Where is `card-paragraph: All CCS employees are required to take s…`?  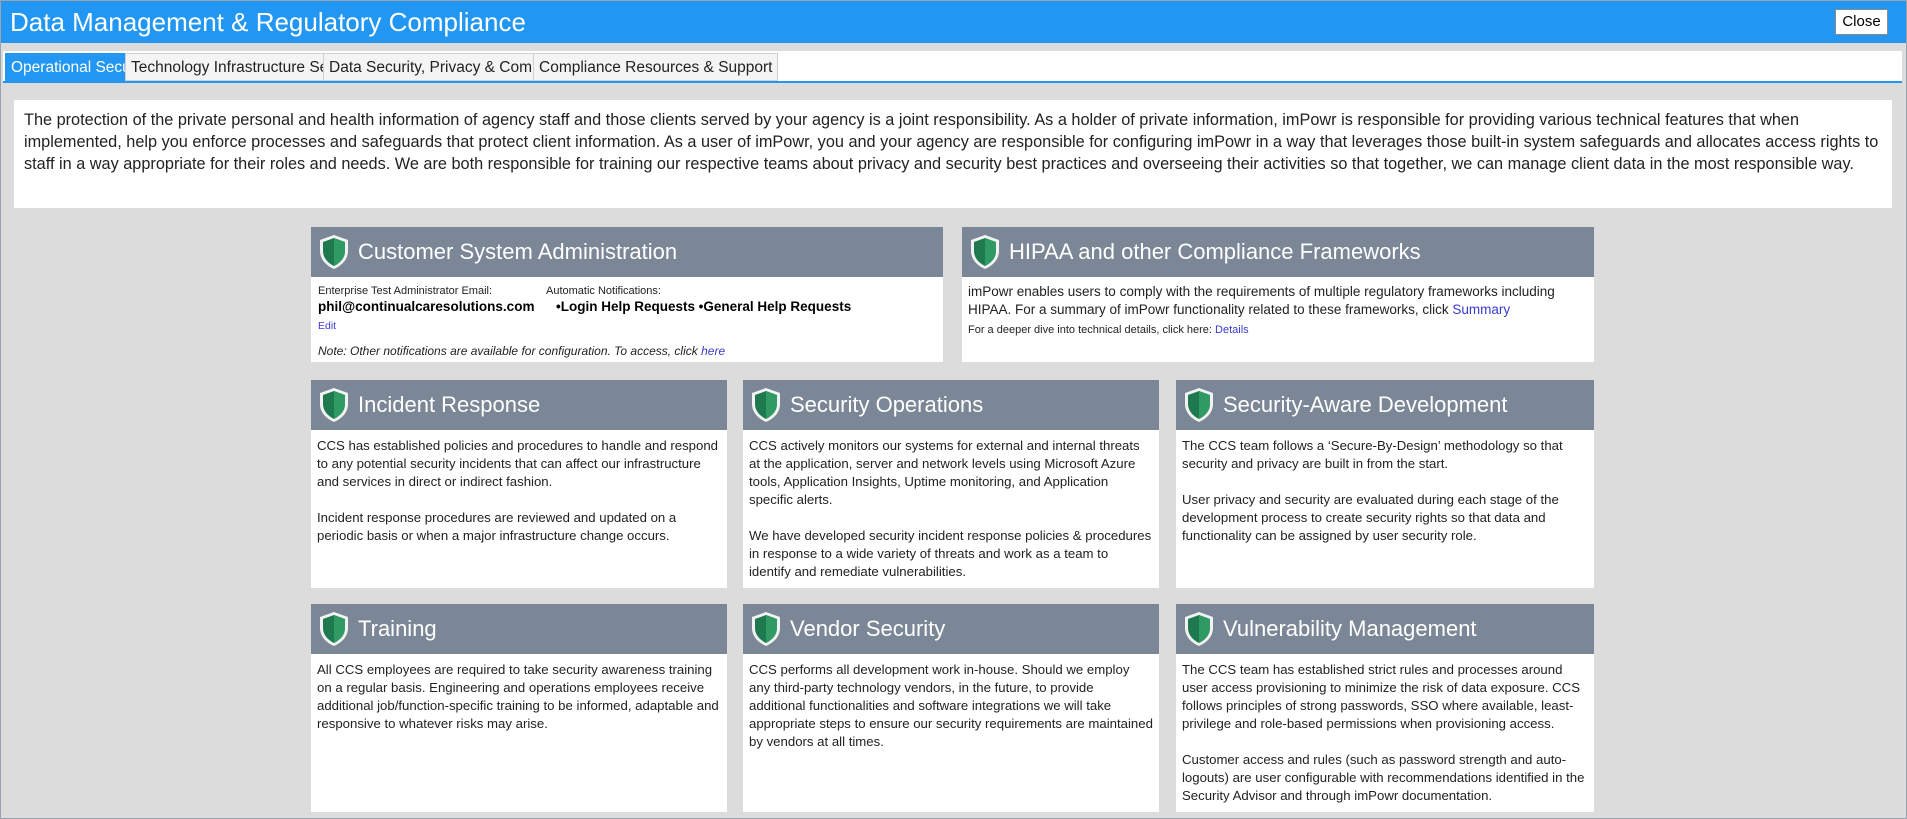
card-paragraph: All CCS employees are required to take s… is located at coordinates (518, 696).